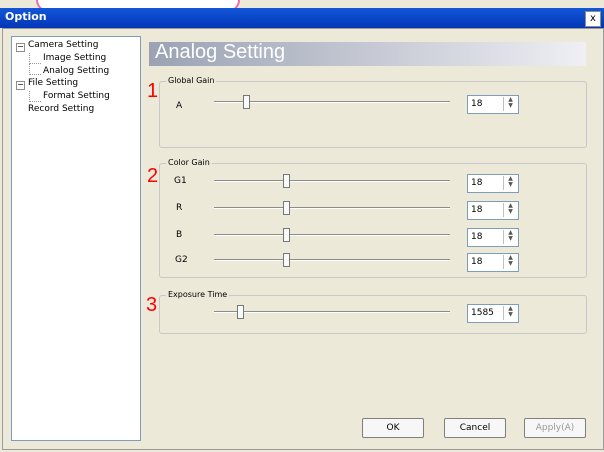 Image resolution: width=604 pixels, height=452 pixels. Describe the element at coordinates (26, 16) in the screenshot. I see `window-title: Option` at that location.